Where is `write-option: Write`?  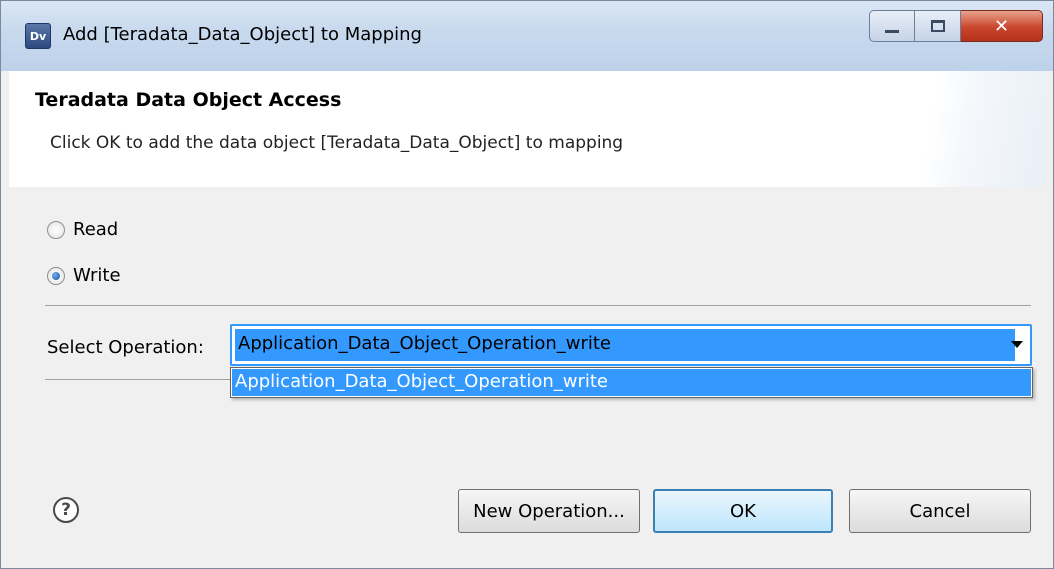 write-option: Write is located at coordinates (84, 275).